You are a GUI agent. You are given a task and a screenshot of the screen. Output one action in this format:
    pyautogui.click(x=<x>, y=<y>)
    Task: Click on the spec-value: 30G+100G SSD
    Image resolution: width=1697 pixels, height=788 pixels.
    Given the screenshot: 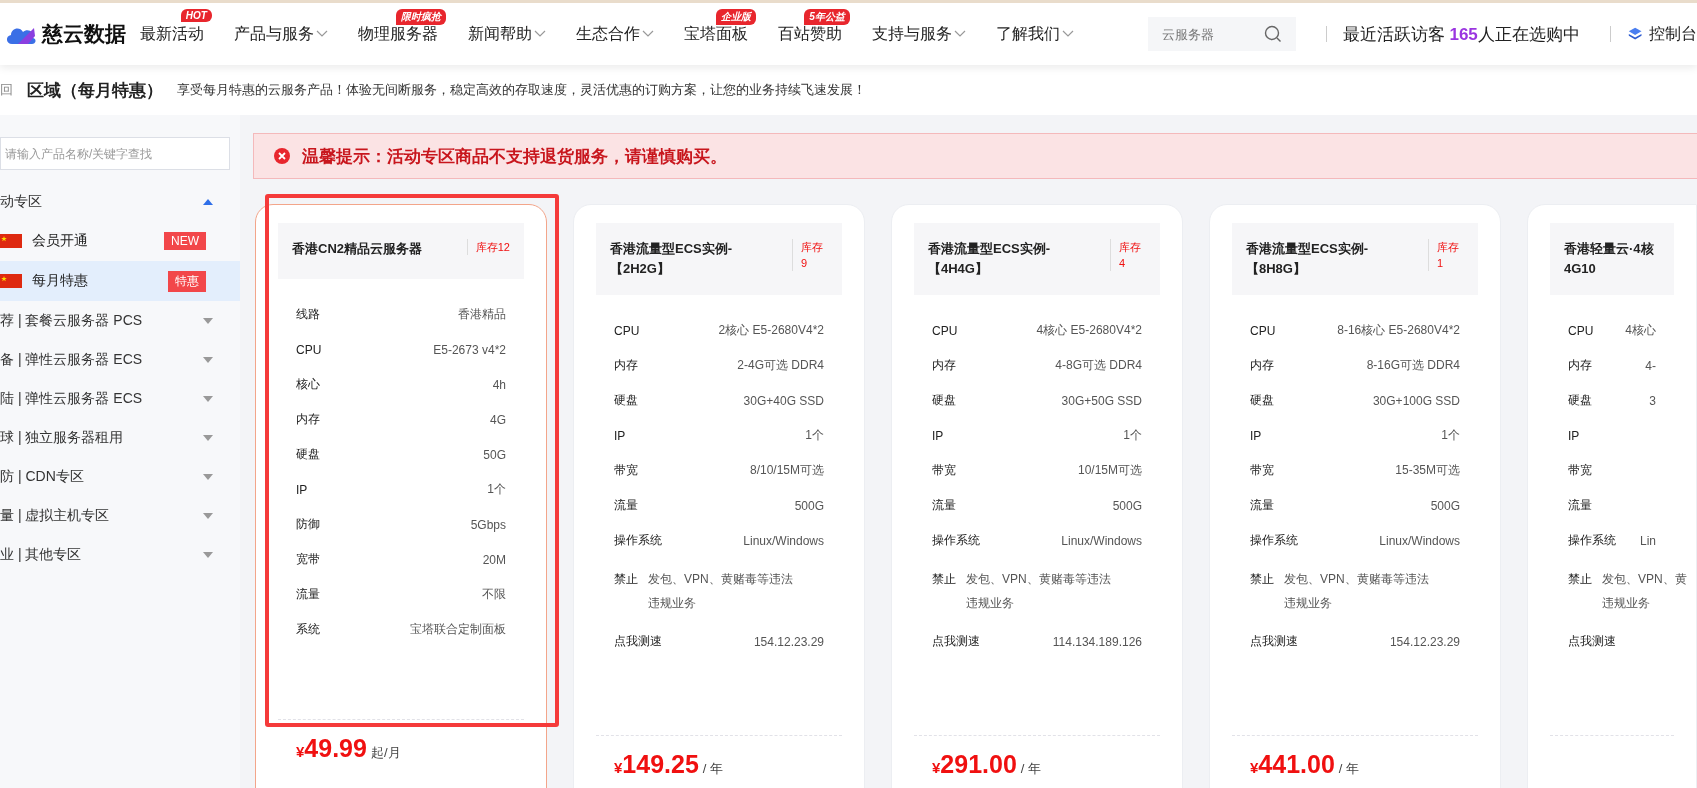 What is the action you would take?
    pyautogui.click(x=1416, y=400)
    